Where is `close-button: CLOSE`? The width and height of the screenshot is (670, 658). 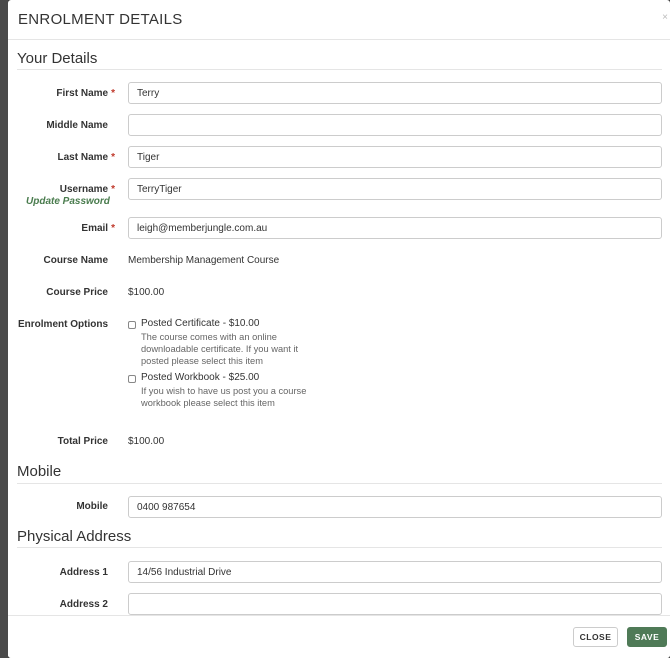 close-button: CLOSE is located at coordinates (595, 637).